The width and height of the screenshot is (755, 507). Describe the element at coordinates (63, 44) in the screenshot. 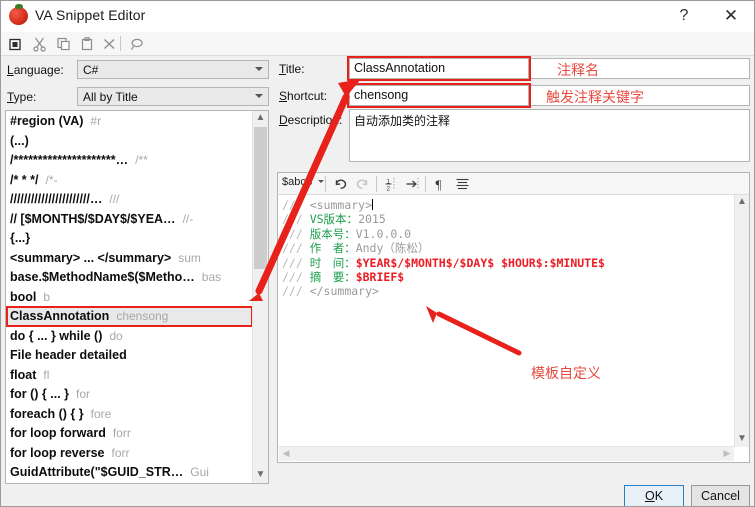

I see `copy-icon` at that location.